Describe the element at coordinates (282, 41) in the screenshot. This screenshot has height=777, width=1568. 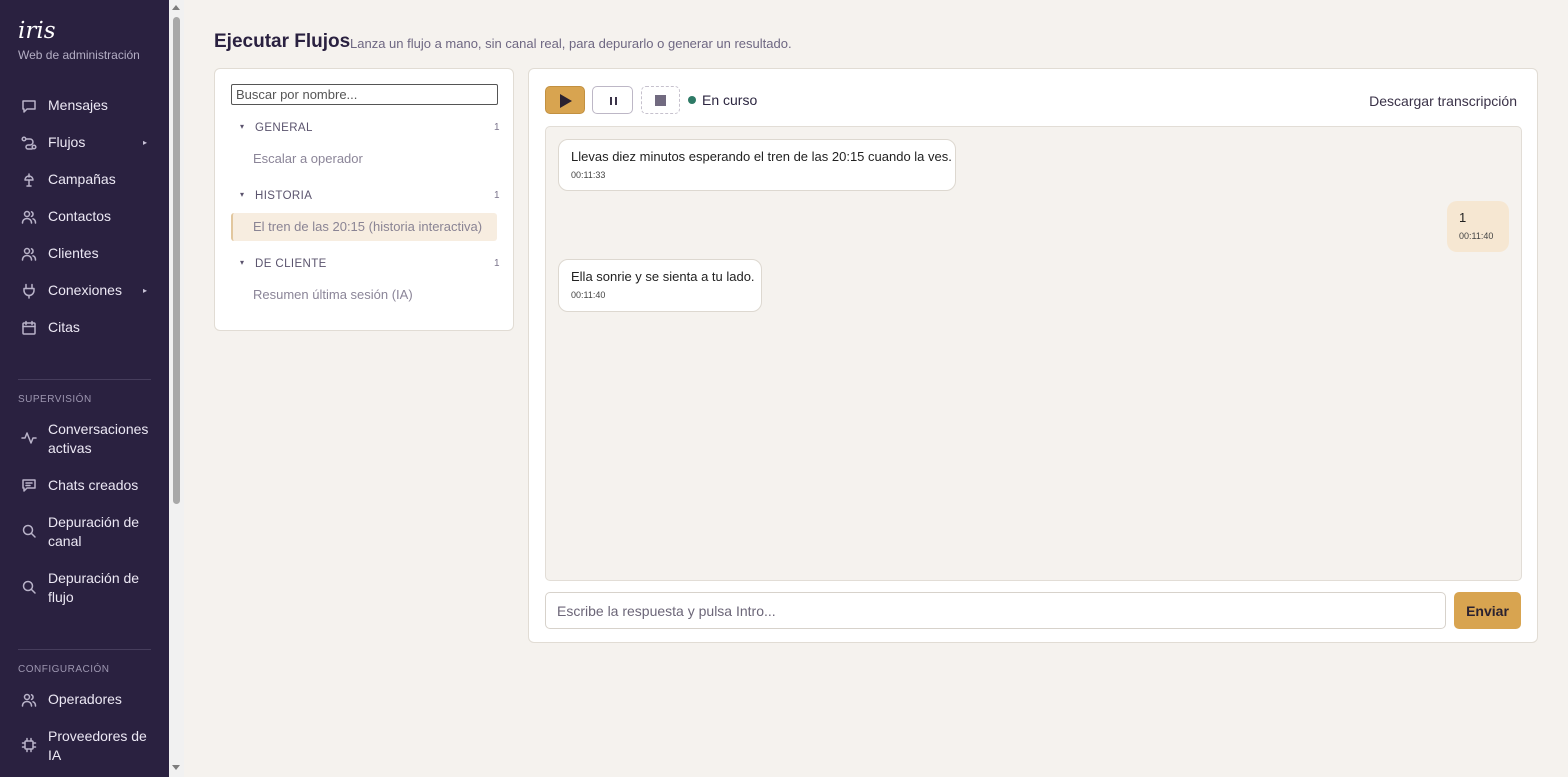
I see `page-title: Ejecutar Flujos` at that location.